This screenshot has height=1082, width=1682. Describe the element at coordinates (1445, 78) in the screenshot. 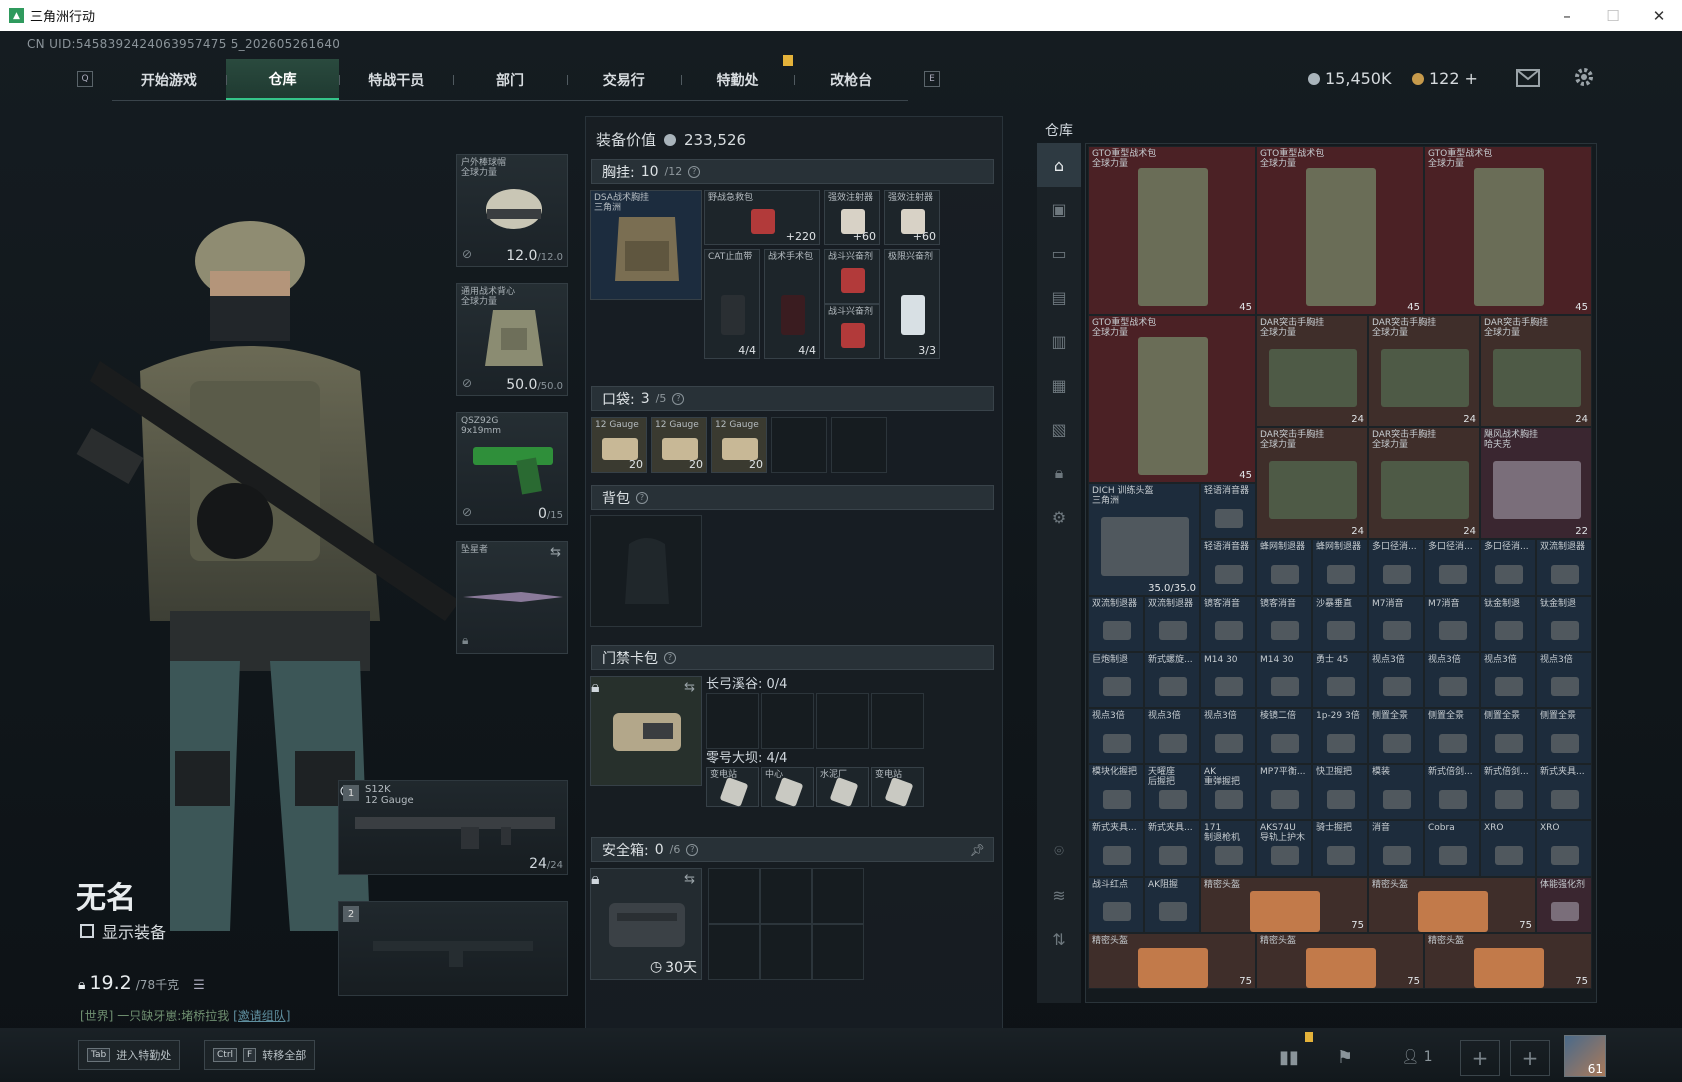

I see `gold-currency: 122 +` at that location.